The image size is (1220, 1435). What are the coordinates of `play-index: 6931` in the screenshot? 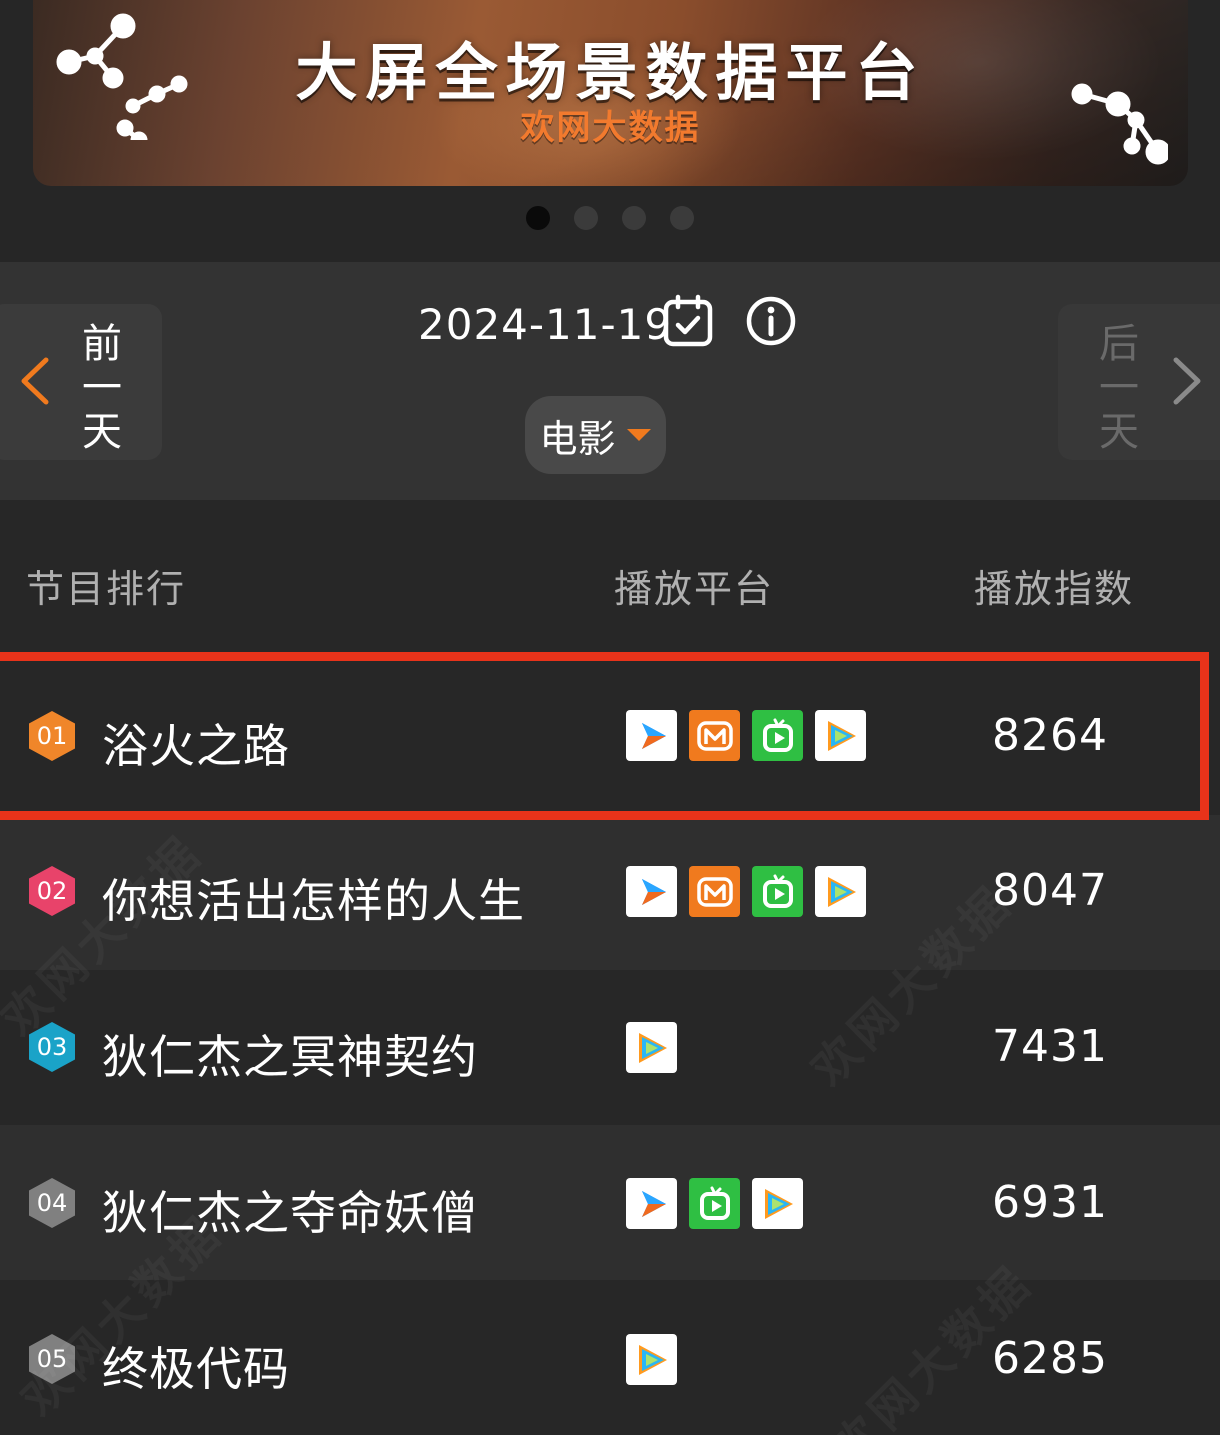 It's located at (1050, 1202).